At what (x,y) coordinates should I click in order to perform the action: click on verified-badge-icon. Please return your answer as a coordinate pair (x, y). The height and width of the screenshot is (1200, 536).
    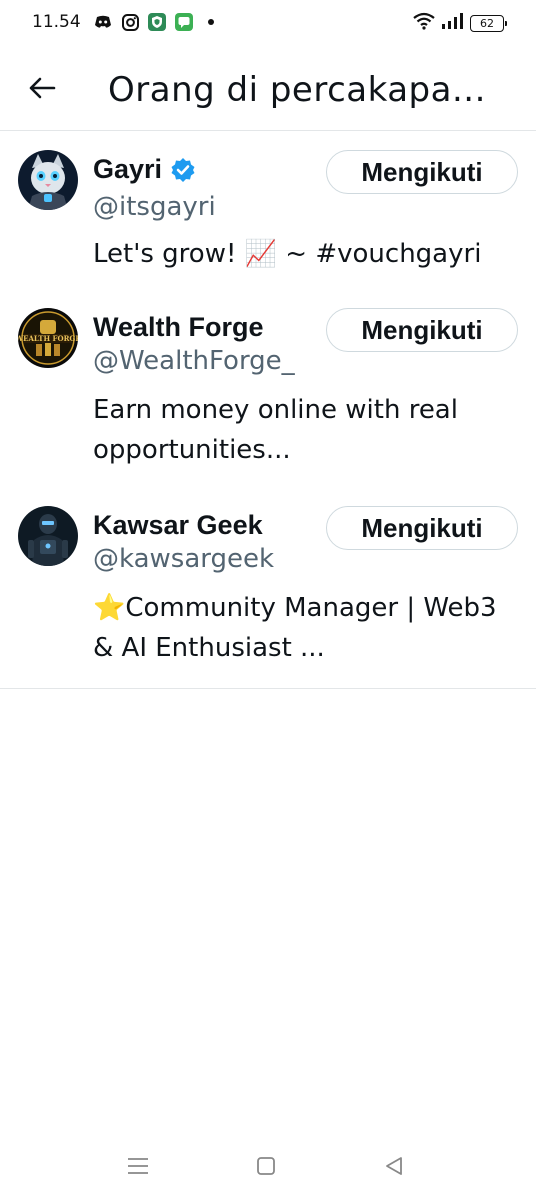
    Looking at the image, I should click on (183, 170).